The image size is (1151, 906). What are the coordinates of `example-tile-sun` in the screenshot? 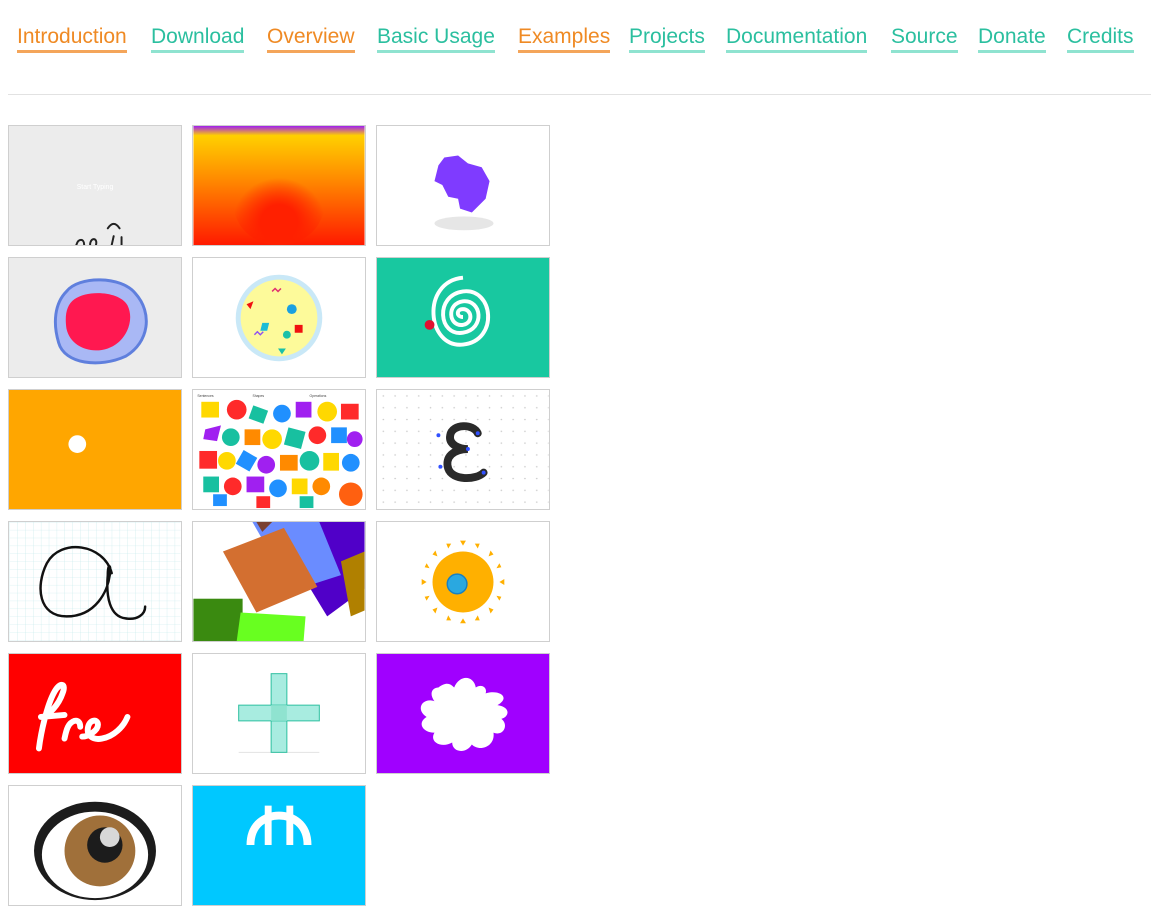 It's located at (463, 581).